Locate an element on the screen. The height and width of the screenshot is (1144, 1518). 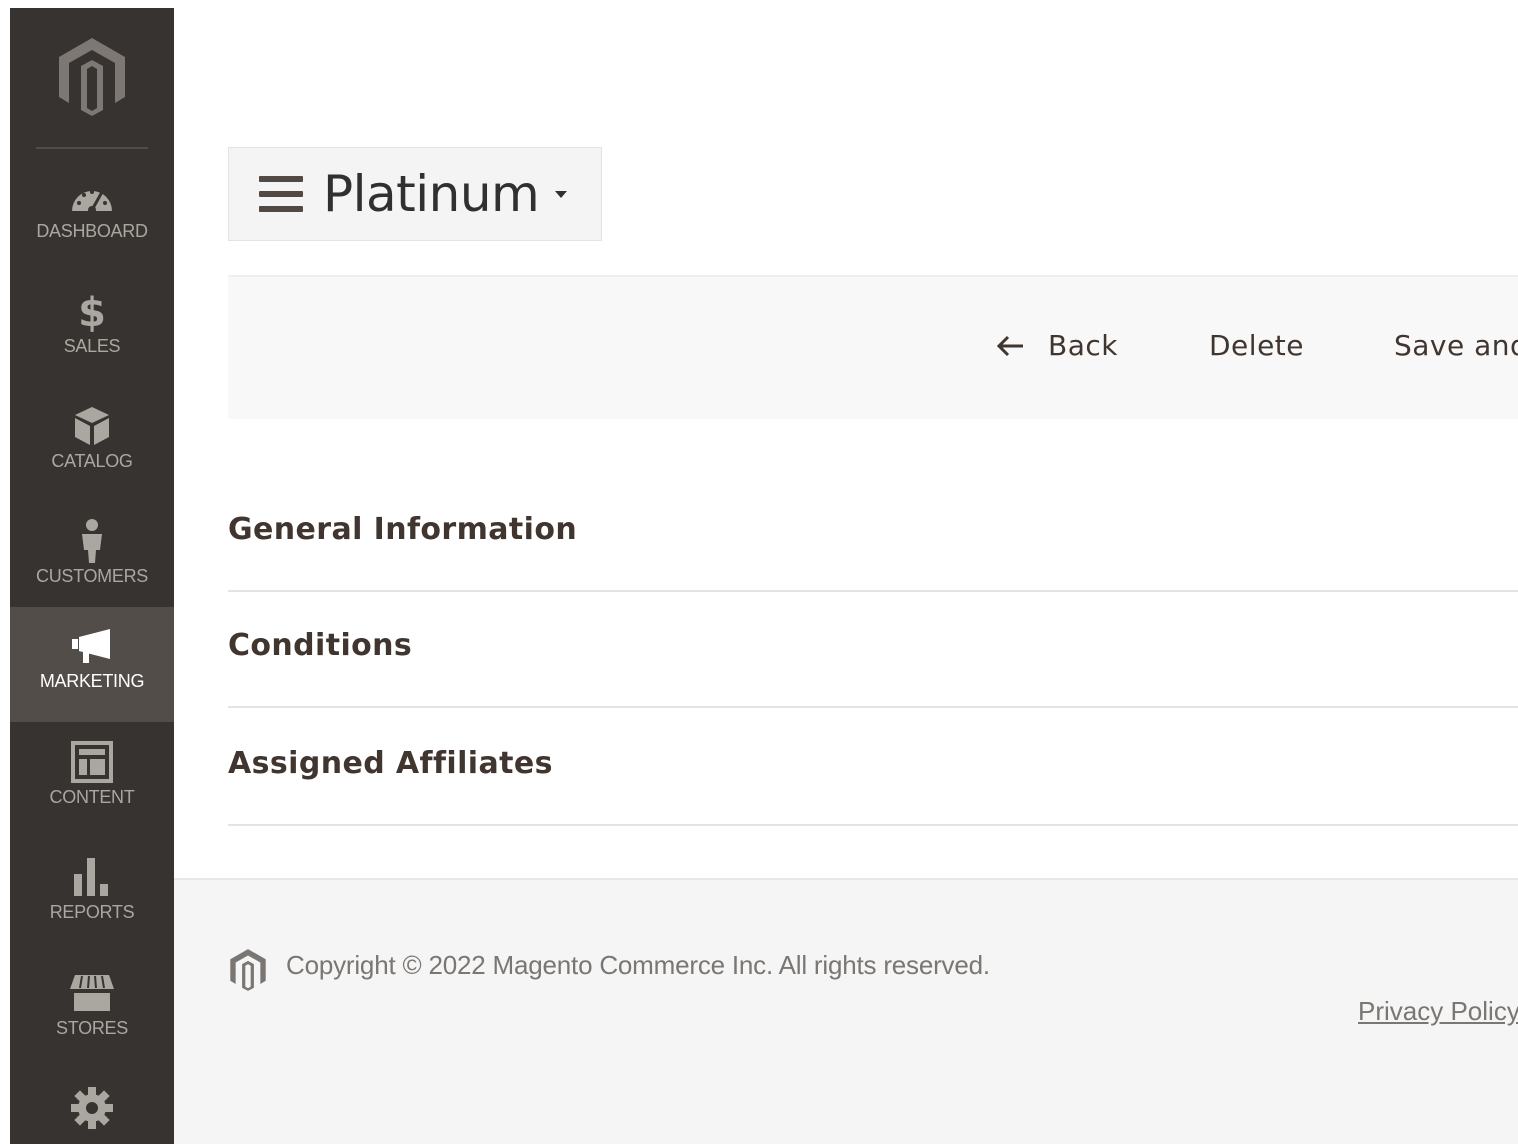
megaphone-icon is located at coordinates (92, 646).